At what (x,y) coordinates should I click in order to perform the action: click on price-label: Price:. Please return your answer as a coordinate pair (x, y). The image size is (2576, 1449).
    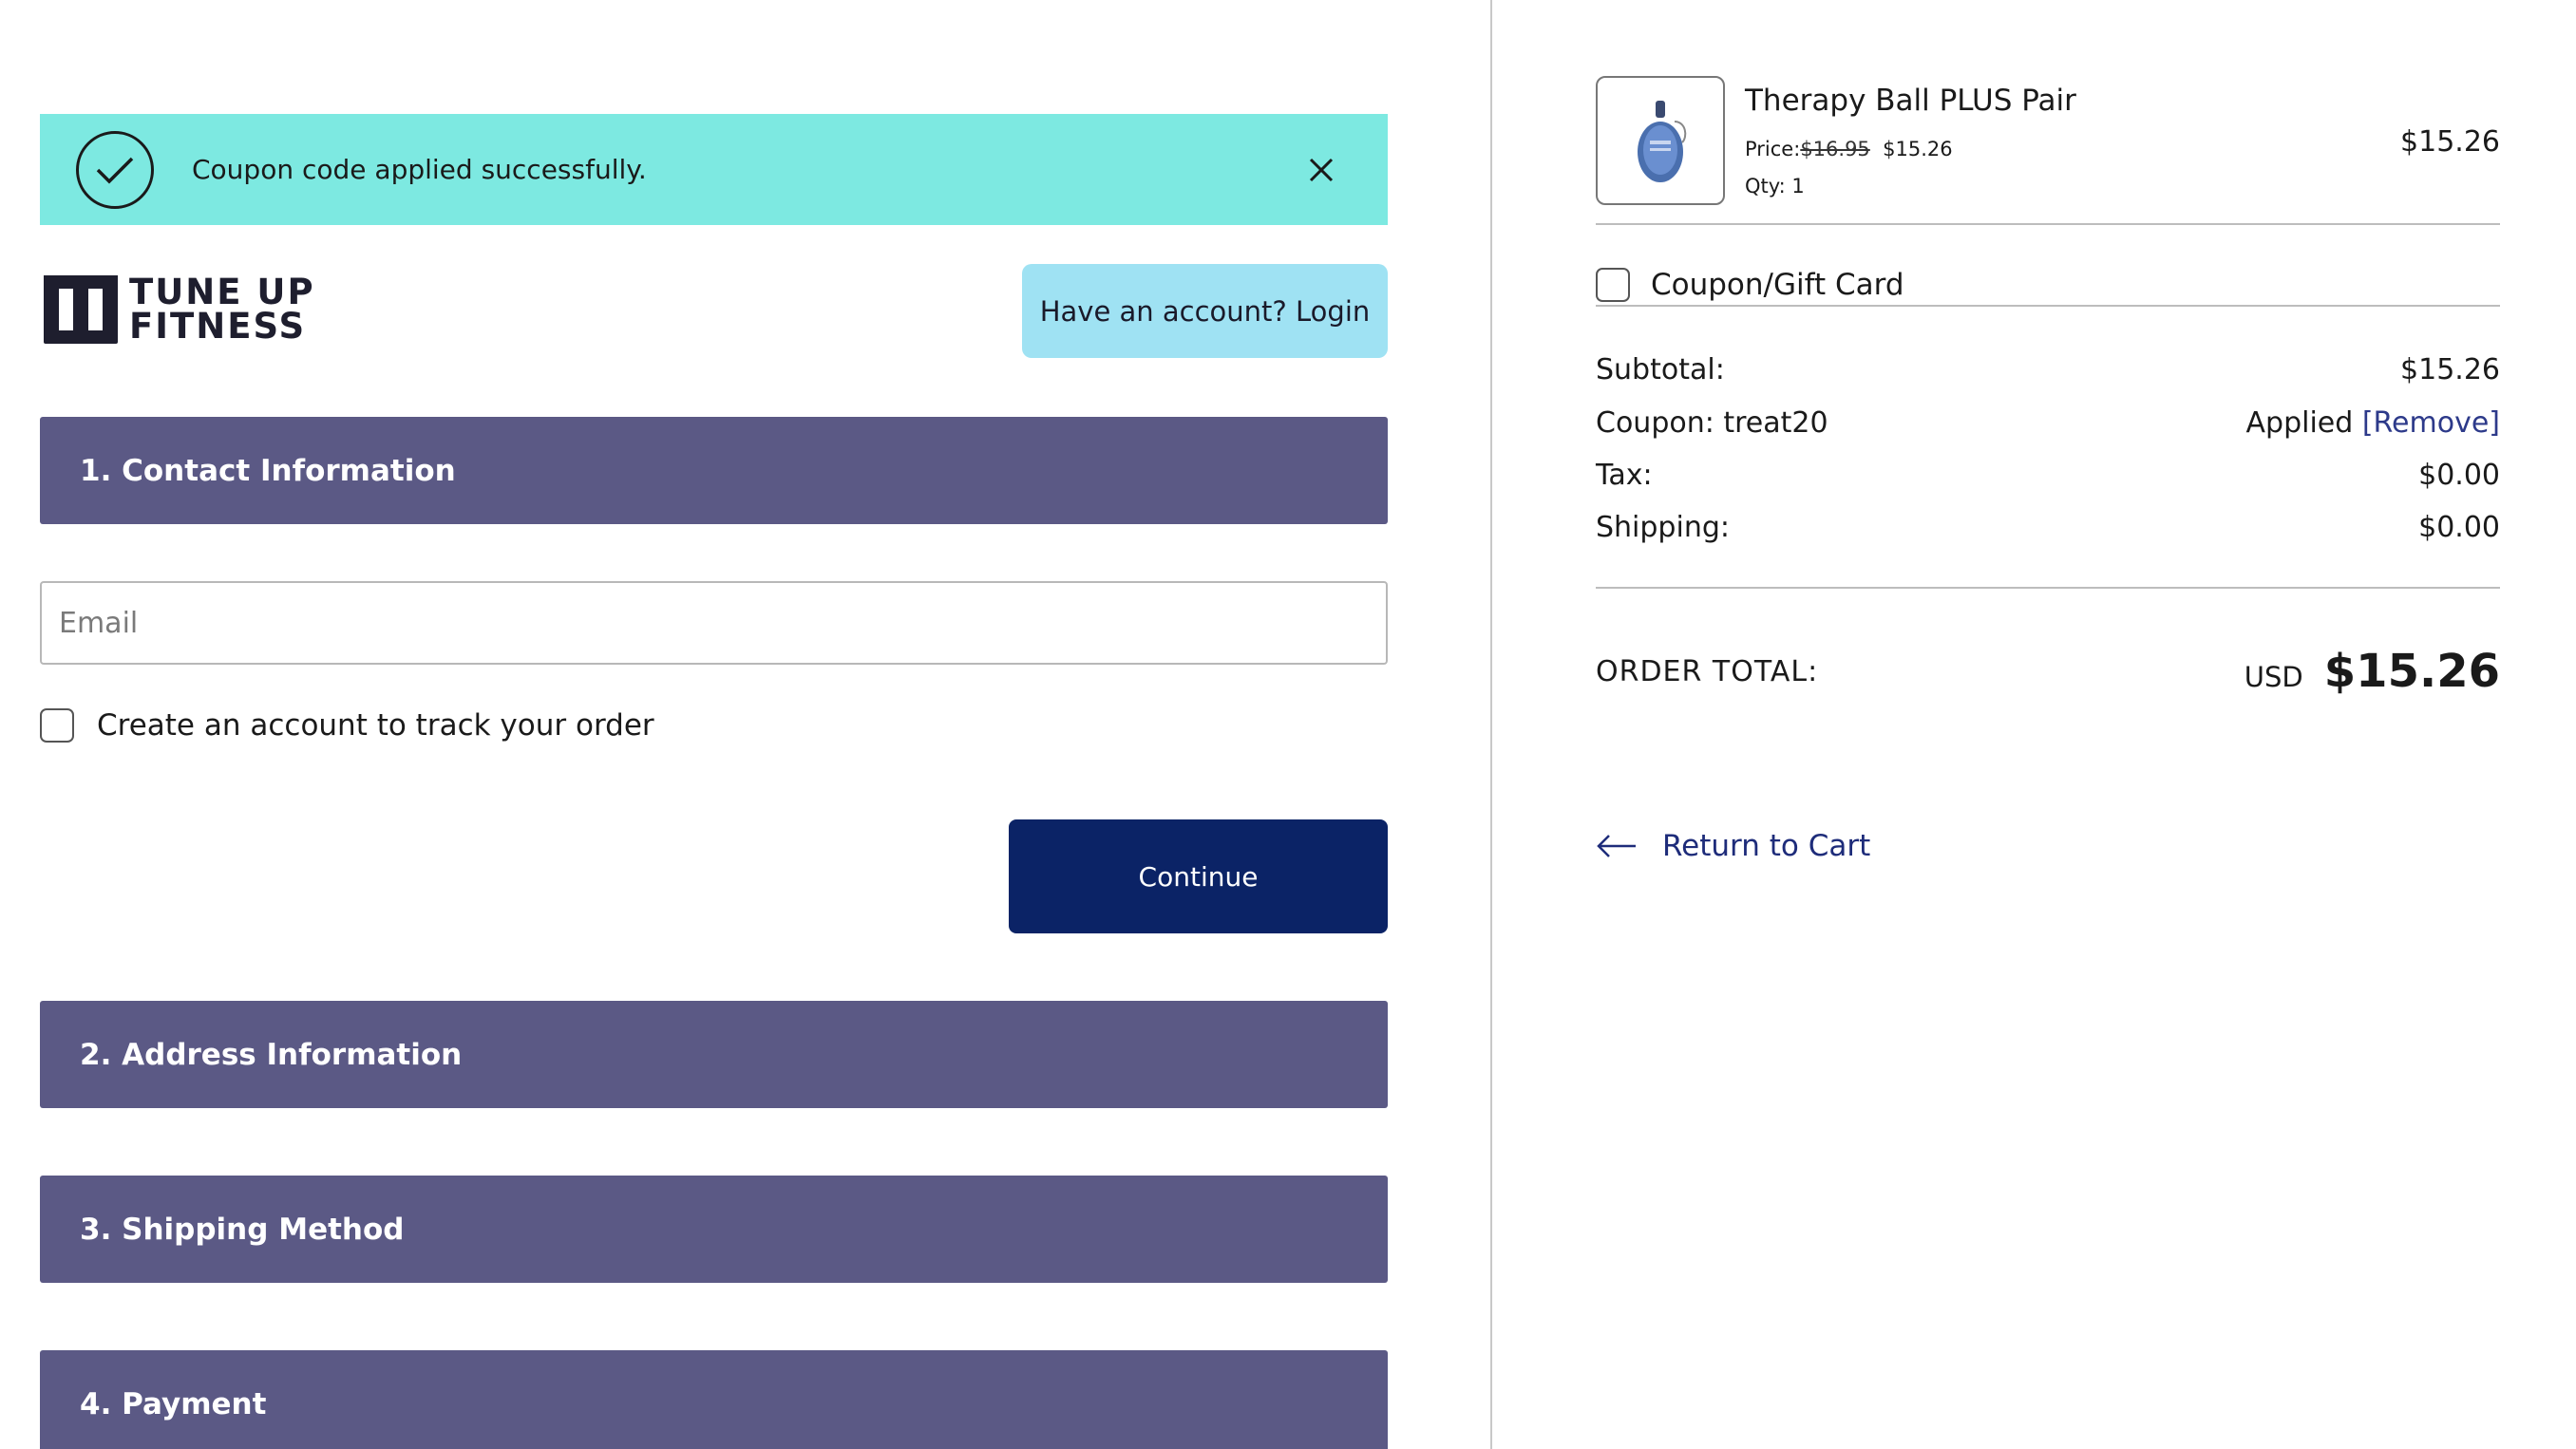
    Looking at the image, I should click on (1773, 149).